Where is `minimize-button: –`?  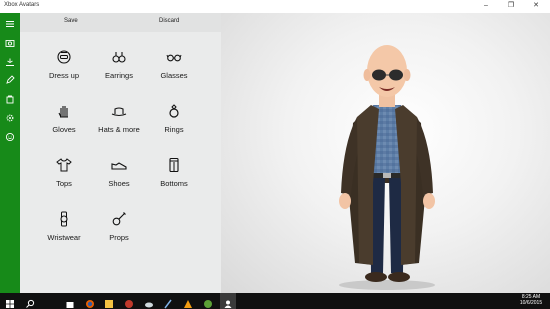 minimize-button: – is located at coordinates (486, 6).